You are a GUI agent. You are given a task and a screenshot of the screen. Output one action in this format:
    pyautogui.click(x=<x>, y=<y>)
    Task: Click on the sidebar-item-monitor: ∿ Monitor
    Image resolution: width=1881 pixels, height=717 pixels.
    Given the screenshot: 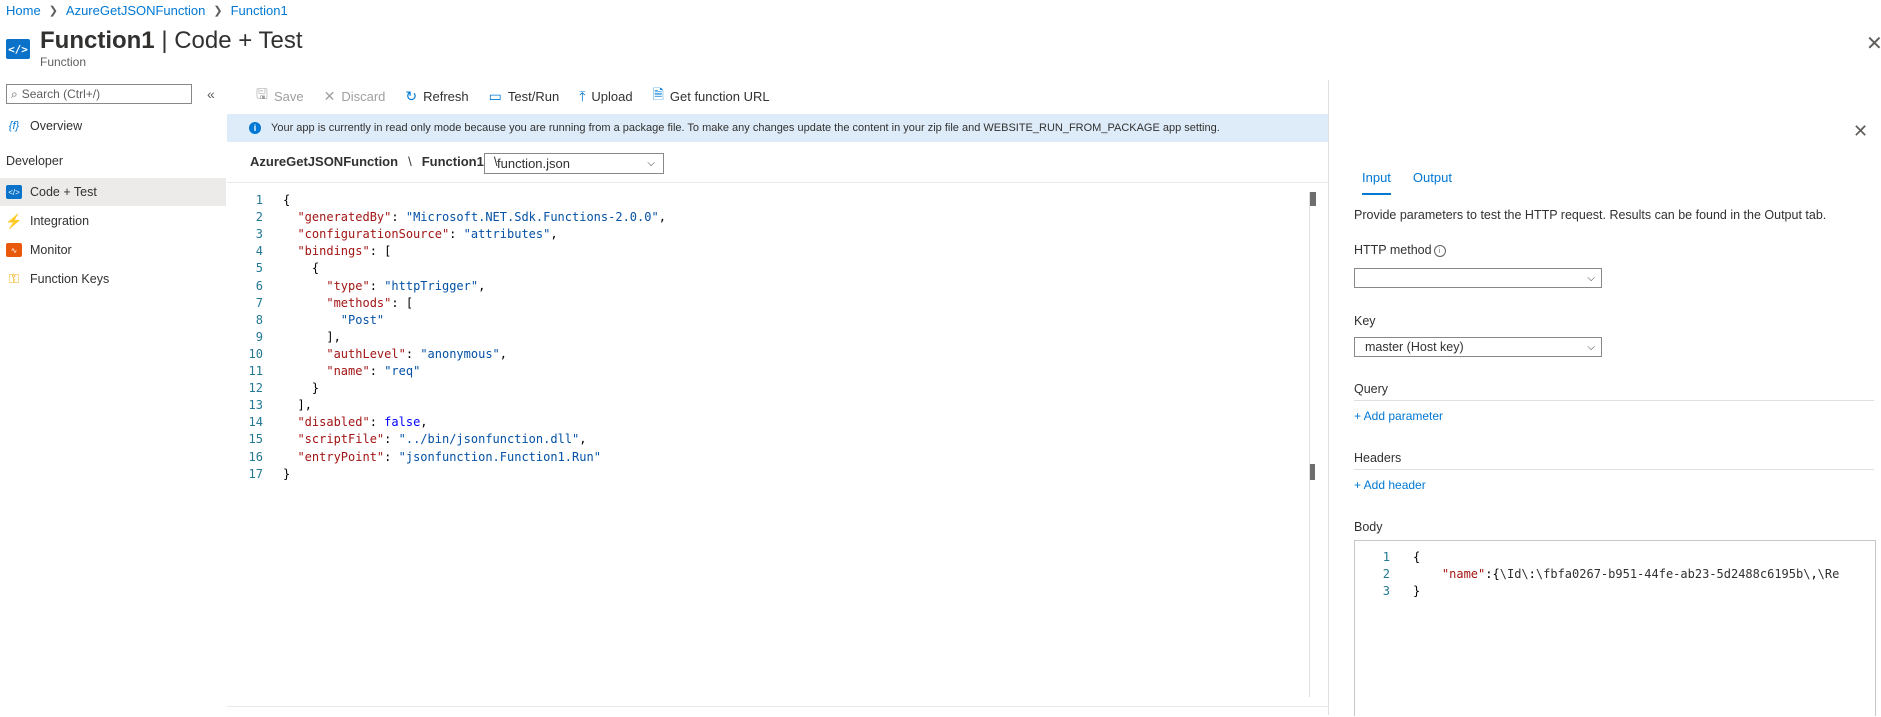 What is the action you would take?
    pyautogui.click(x=113, y=250)
    